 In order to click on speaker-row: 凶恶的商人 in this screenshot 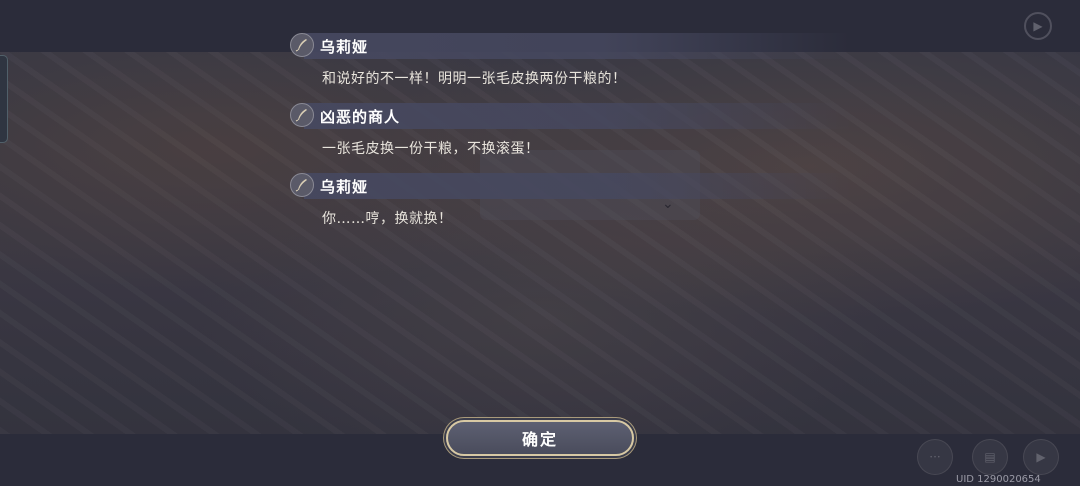, I will do `click(577, 116)`.